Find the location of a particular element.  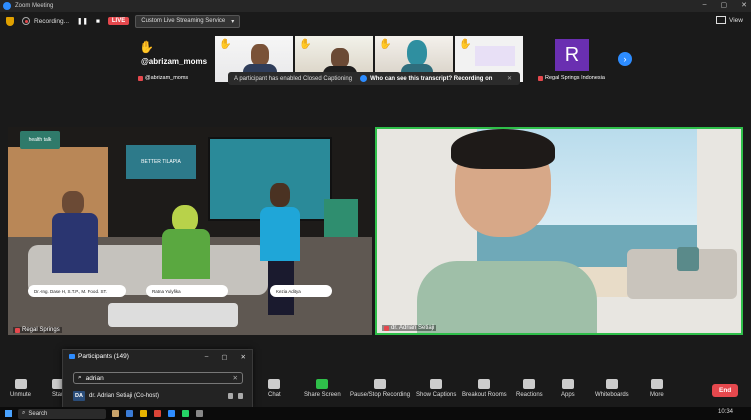

next-page-button: › is located at coordinates (625, 59).